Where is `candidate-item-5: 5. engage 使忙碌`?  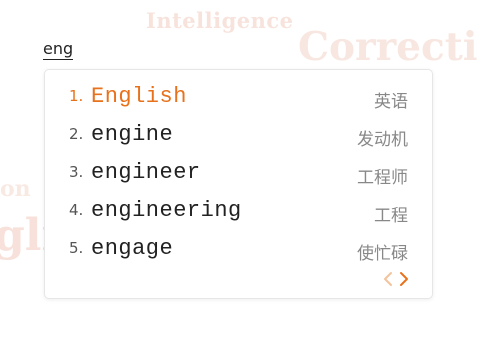 candidate-item-5: 5. engage 使忙碌 is located at coordinates (238, 249).